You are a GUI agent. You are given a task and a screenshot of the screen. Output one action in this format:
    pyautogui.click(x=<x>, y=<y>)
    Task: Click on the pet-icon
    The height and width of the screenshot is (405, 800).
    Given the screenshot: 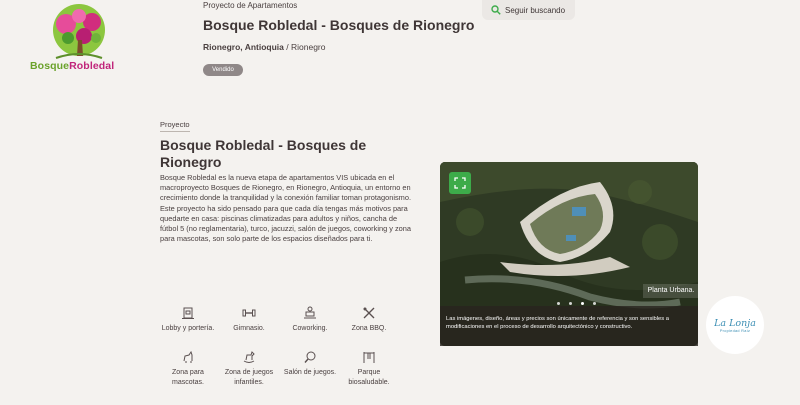 What is the action you would take?
    pyautogui.click(x=188, y=356)
    